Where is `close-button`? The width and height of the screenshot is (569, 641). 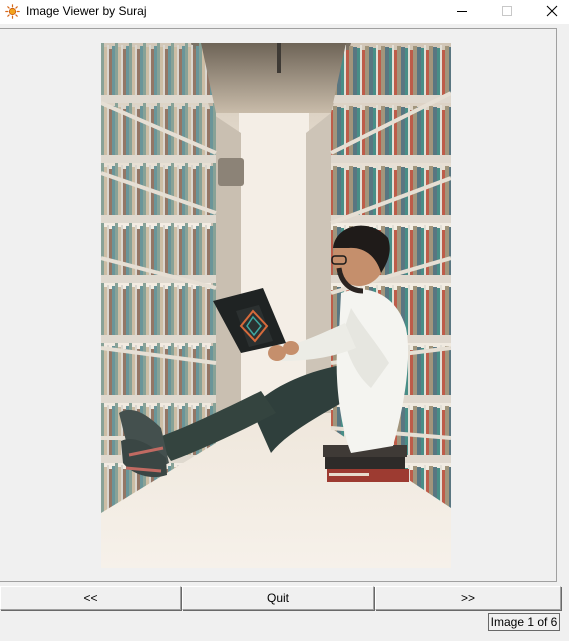
close-button is located at coordinates (549, 11).